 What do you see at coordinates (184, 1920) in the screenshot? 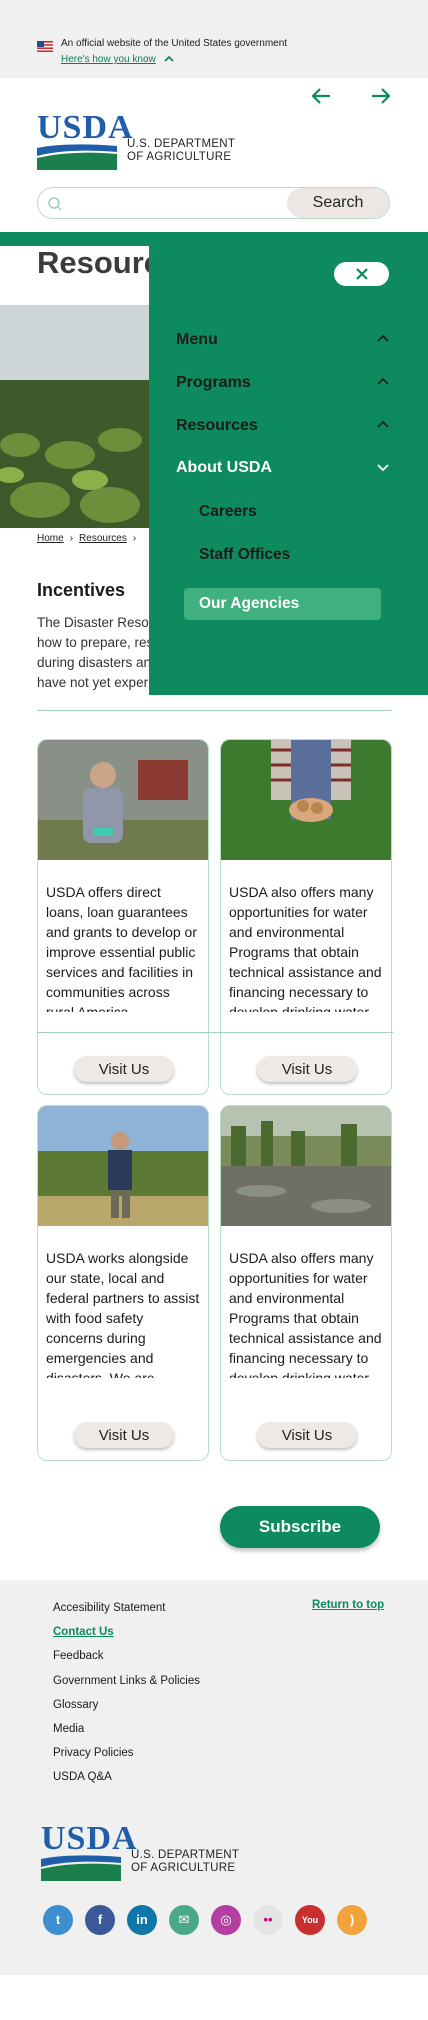
I see `email-icon: ✉` at bounding box center [184, 1920].